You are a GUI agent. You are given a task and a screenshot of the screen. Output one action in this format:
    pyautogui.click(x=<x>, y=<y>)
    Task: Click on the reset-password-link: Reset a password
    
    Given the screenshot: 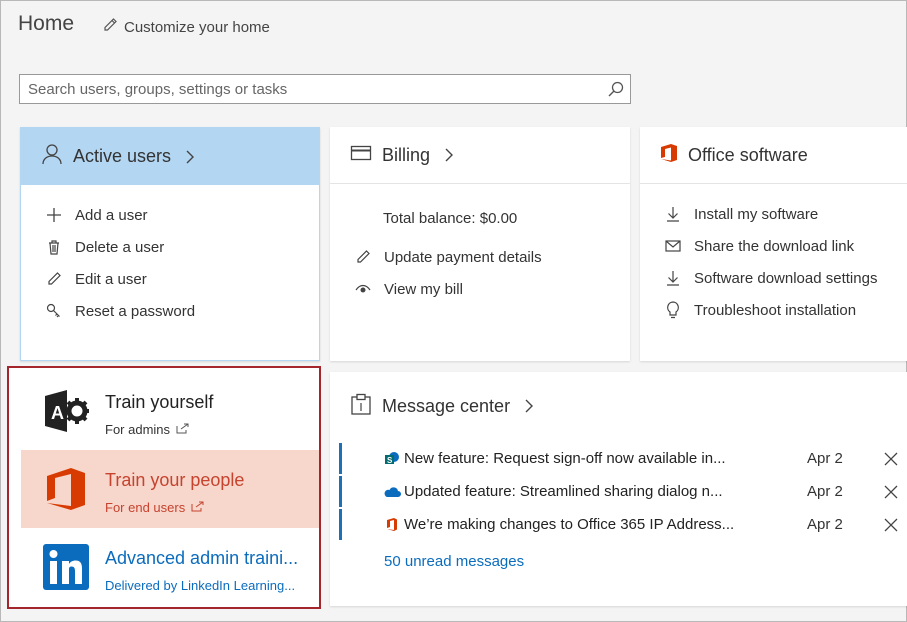 What is the action you would take?
    pyautogui.click(x=181, y=311)
    